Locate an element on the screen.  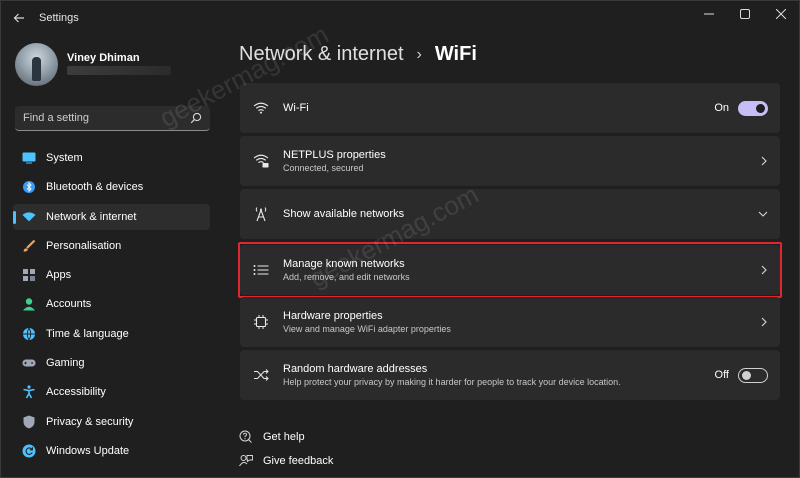
hardware-title: Hardware properties is located at coordinates (333, 316).